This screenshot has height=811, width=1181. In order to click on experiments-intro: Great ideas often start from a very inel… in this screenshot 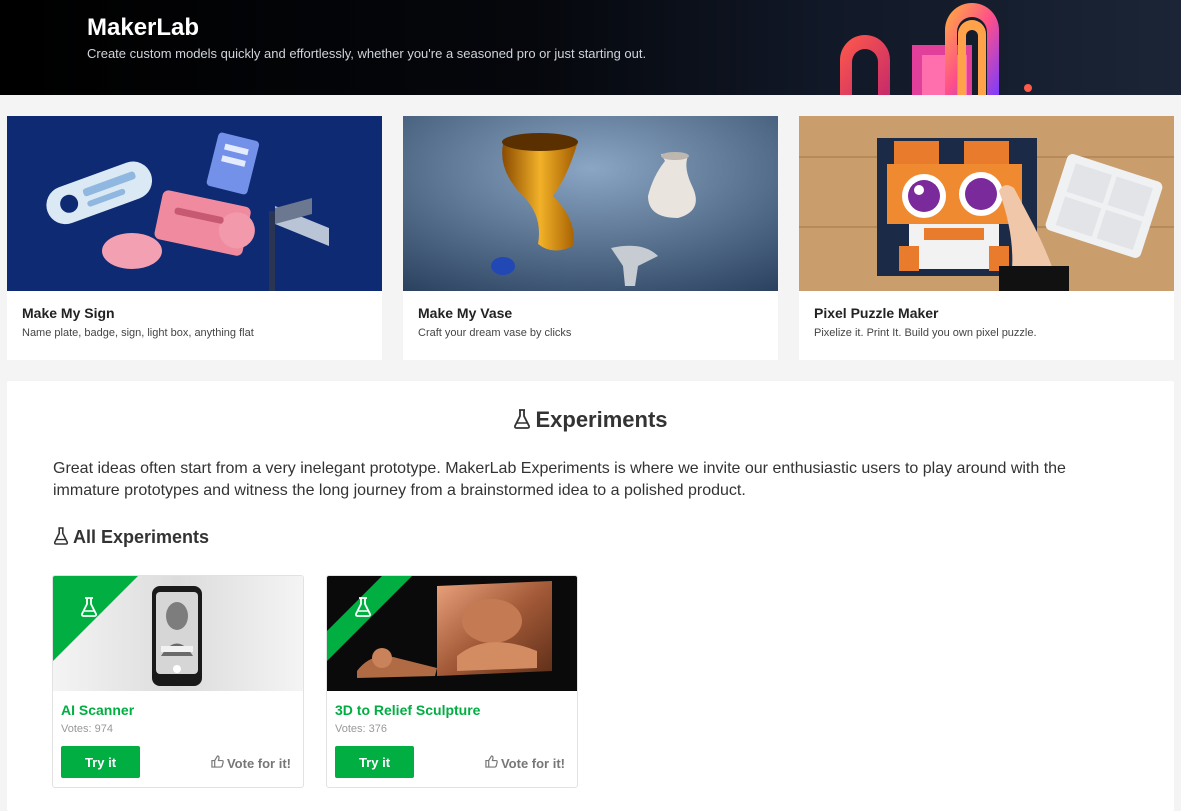, I will do `click(559, 479)`.